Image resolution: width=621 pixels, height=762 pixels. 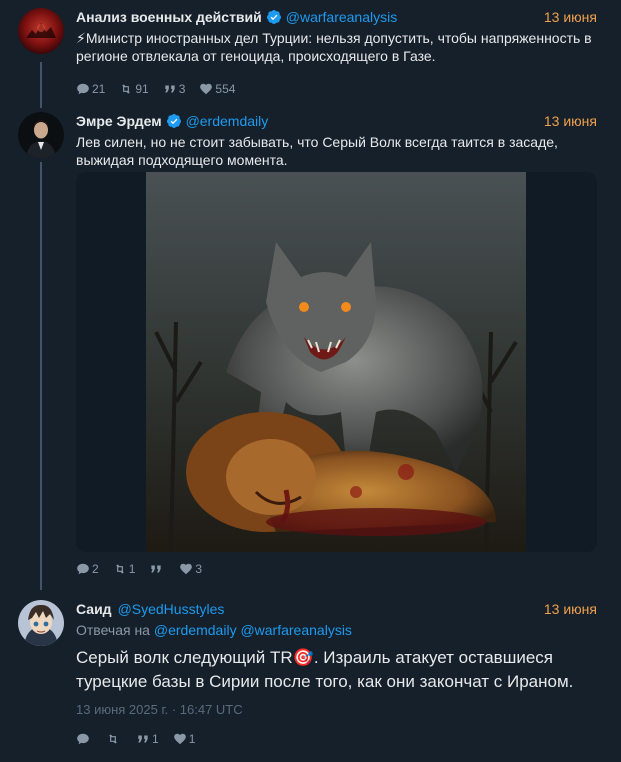 What do you see at coordinates (169, 17) in the screenshot?
I see `author-name: Анализ военных действий` at bounding box center [169, 17].